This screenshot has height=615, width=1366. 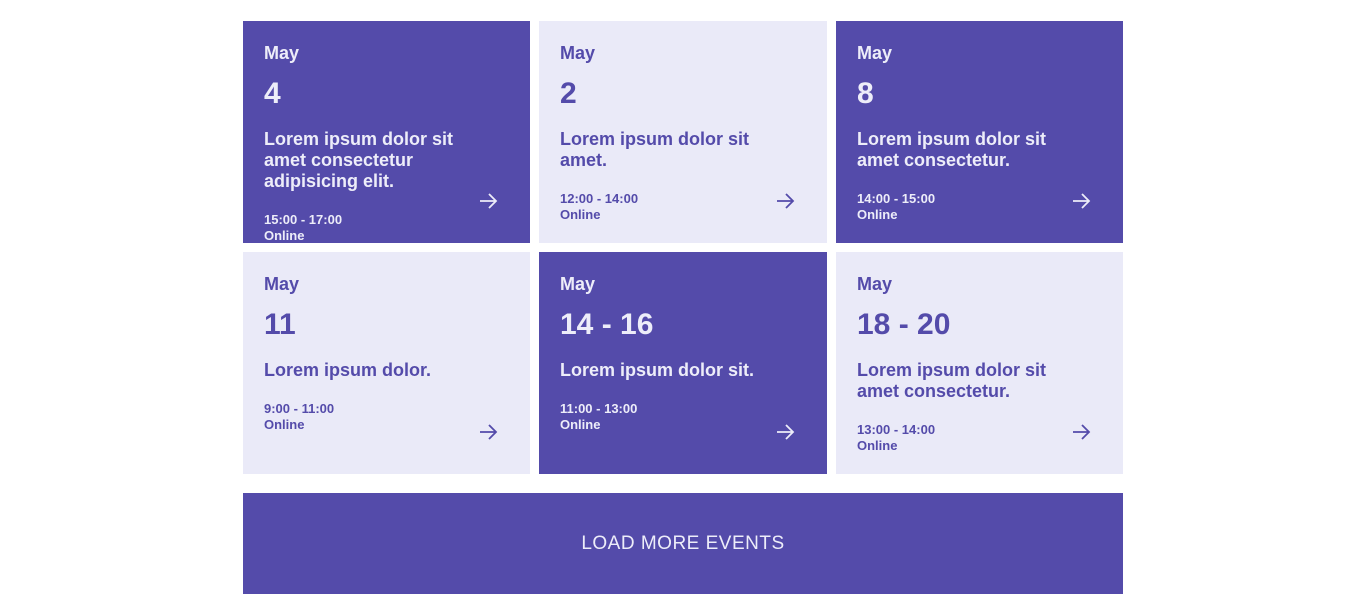 What do you see at coordinates (607, 324) in the screenshot?
I see `event-day: 14 - 16` at bounding box center [607, 324].